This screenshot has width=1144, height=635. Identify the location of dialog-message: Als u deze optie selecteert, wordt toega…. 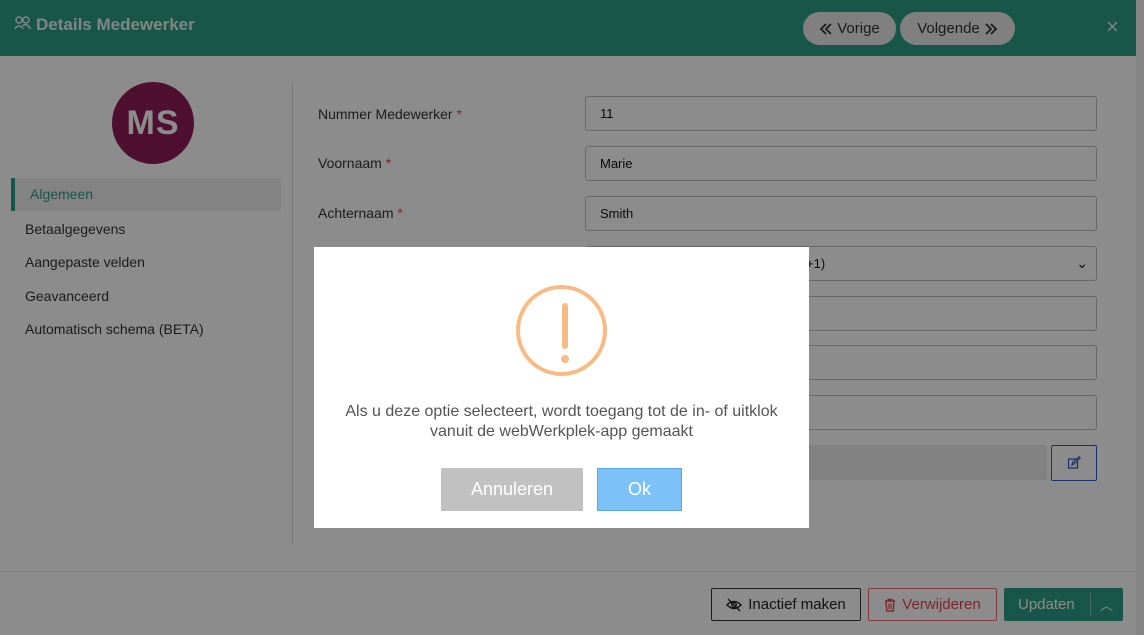
(561, 422).